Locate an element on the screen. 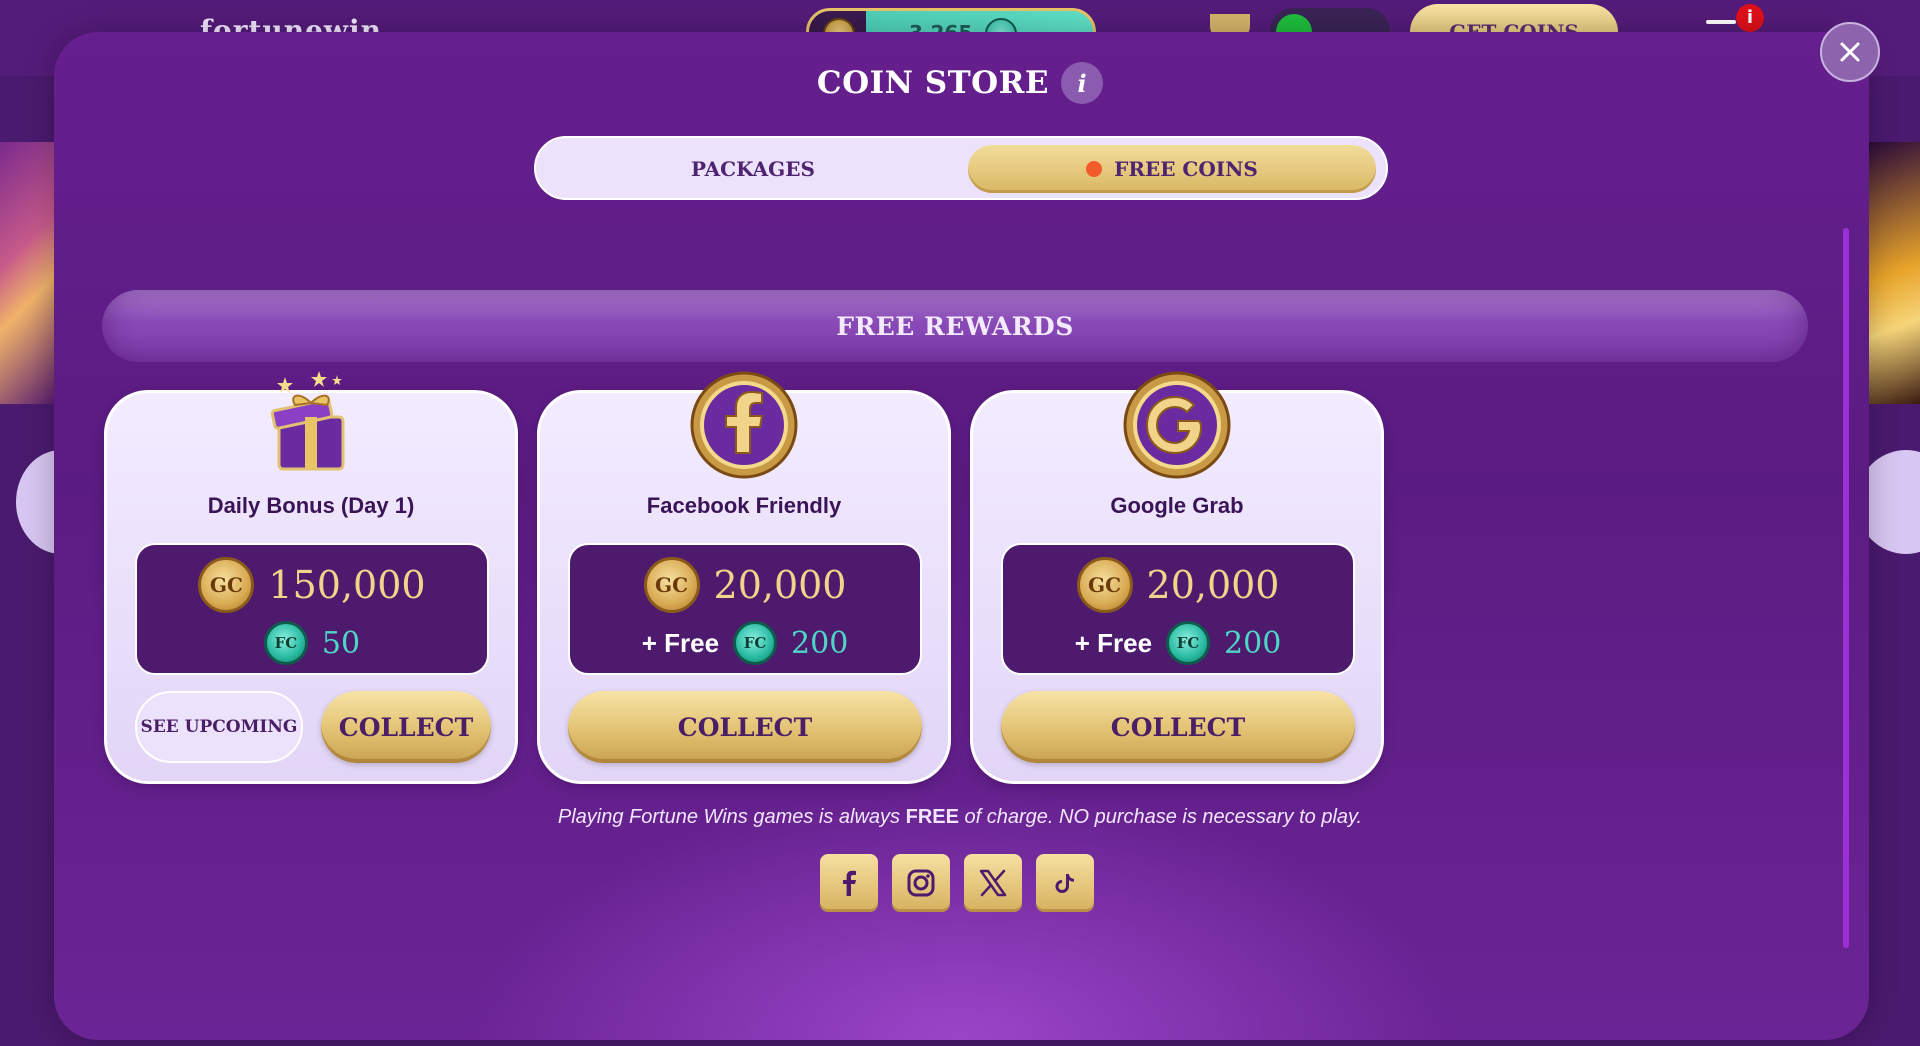 The image size is (1920, 1046). disclaimer-text: Playing Fortune Wins games is always is located at coordinates (731, 817).